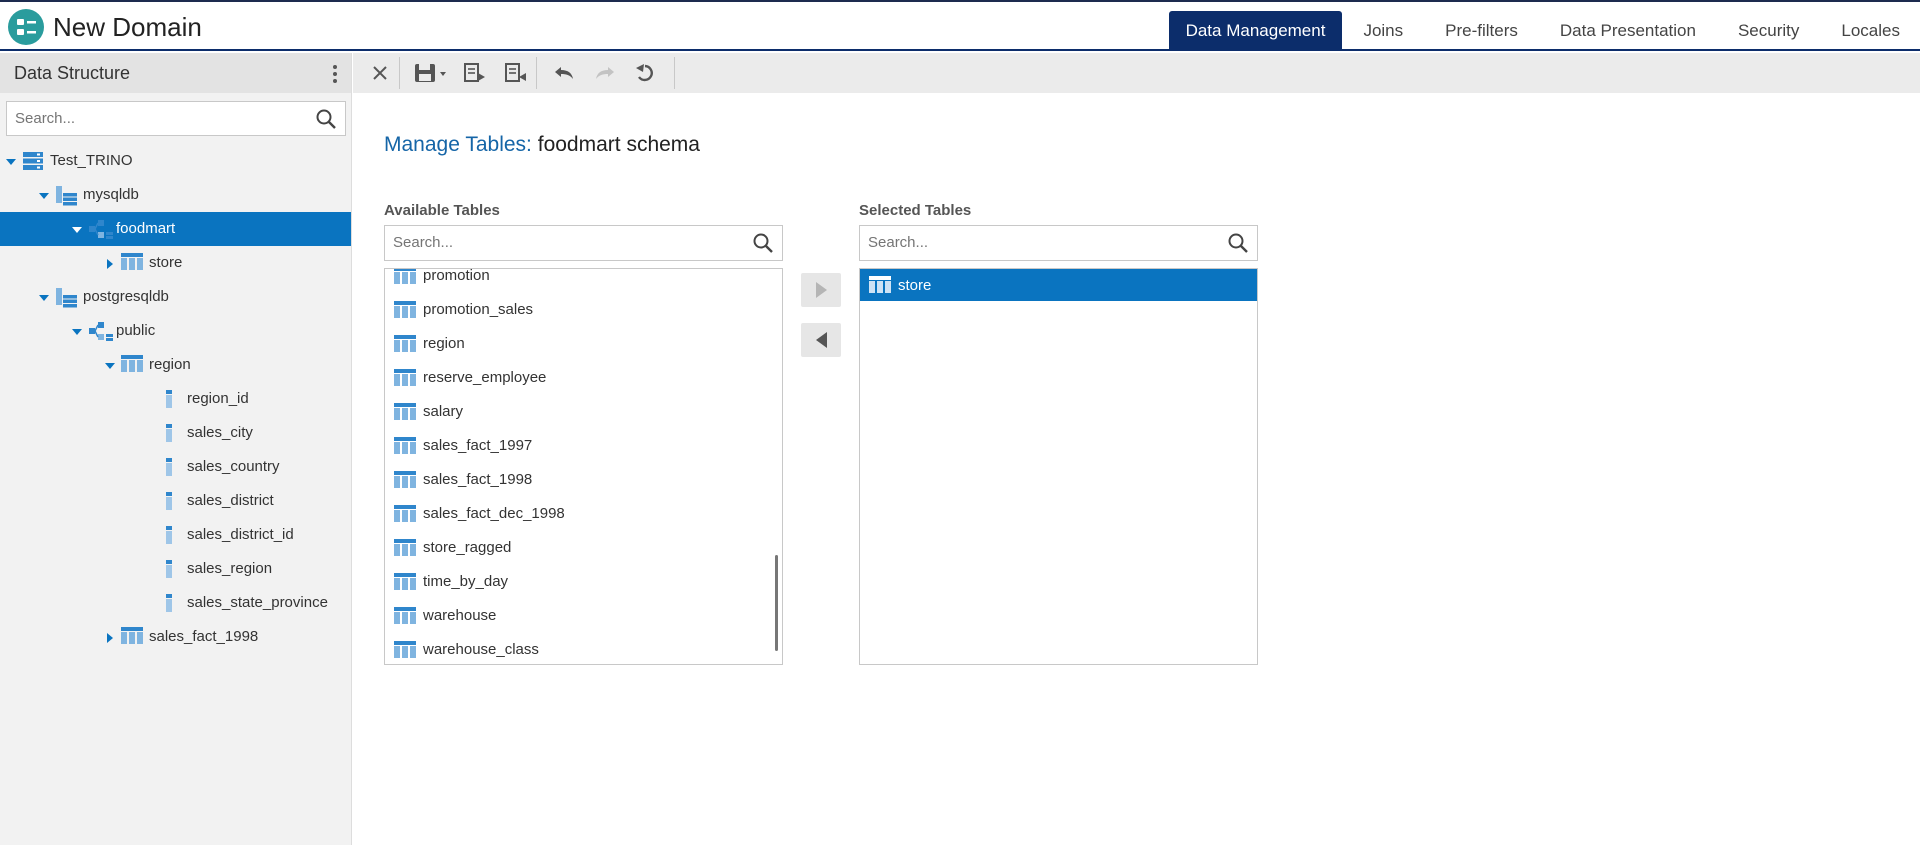  What do you see at coordinates (175, 195) in the screenshot?
I see `tree-item-mysqldb: mysqldb` at bounding box center [175, 195].